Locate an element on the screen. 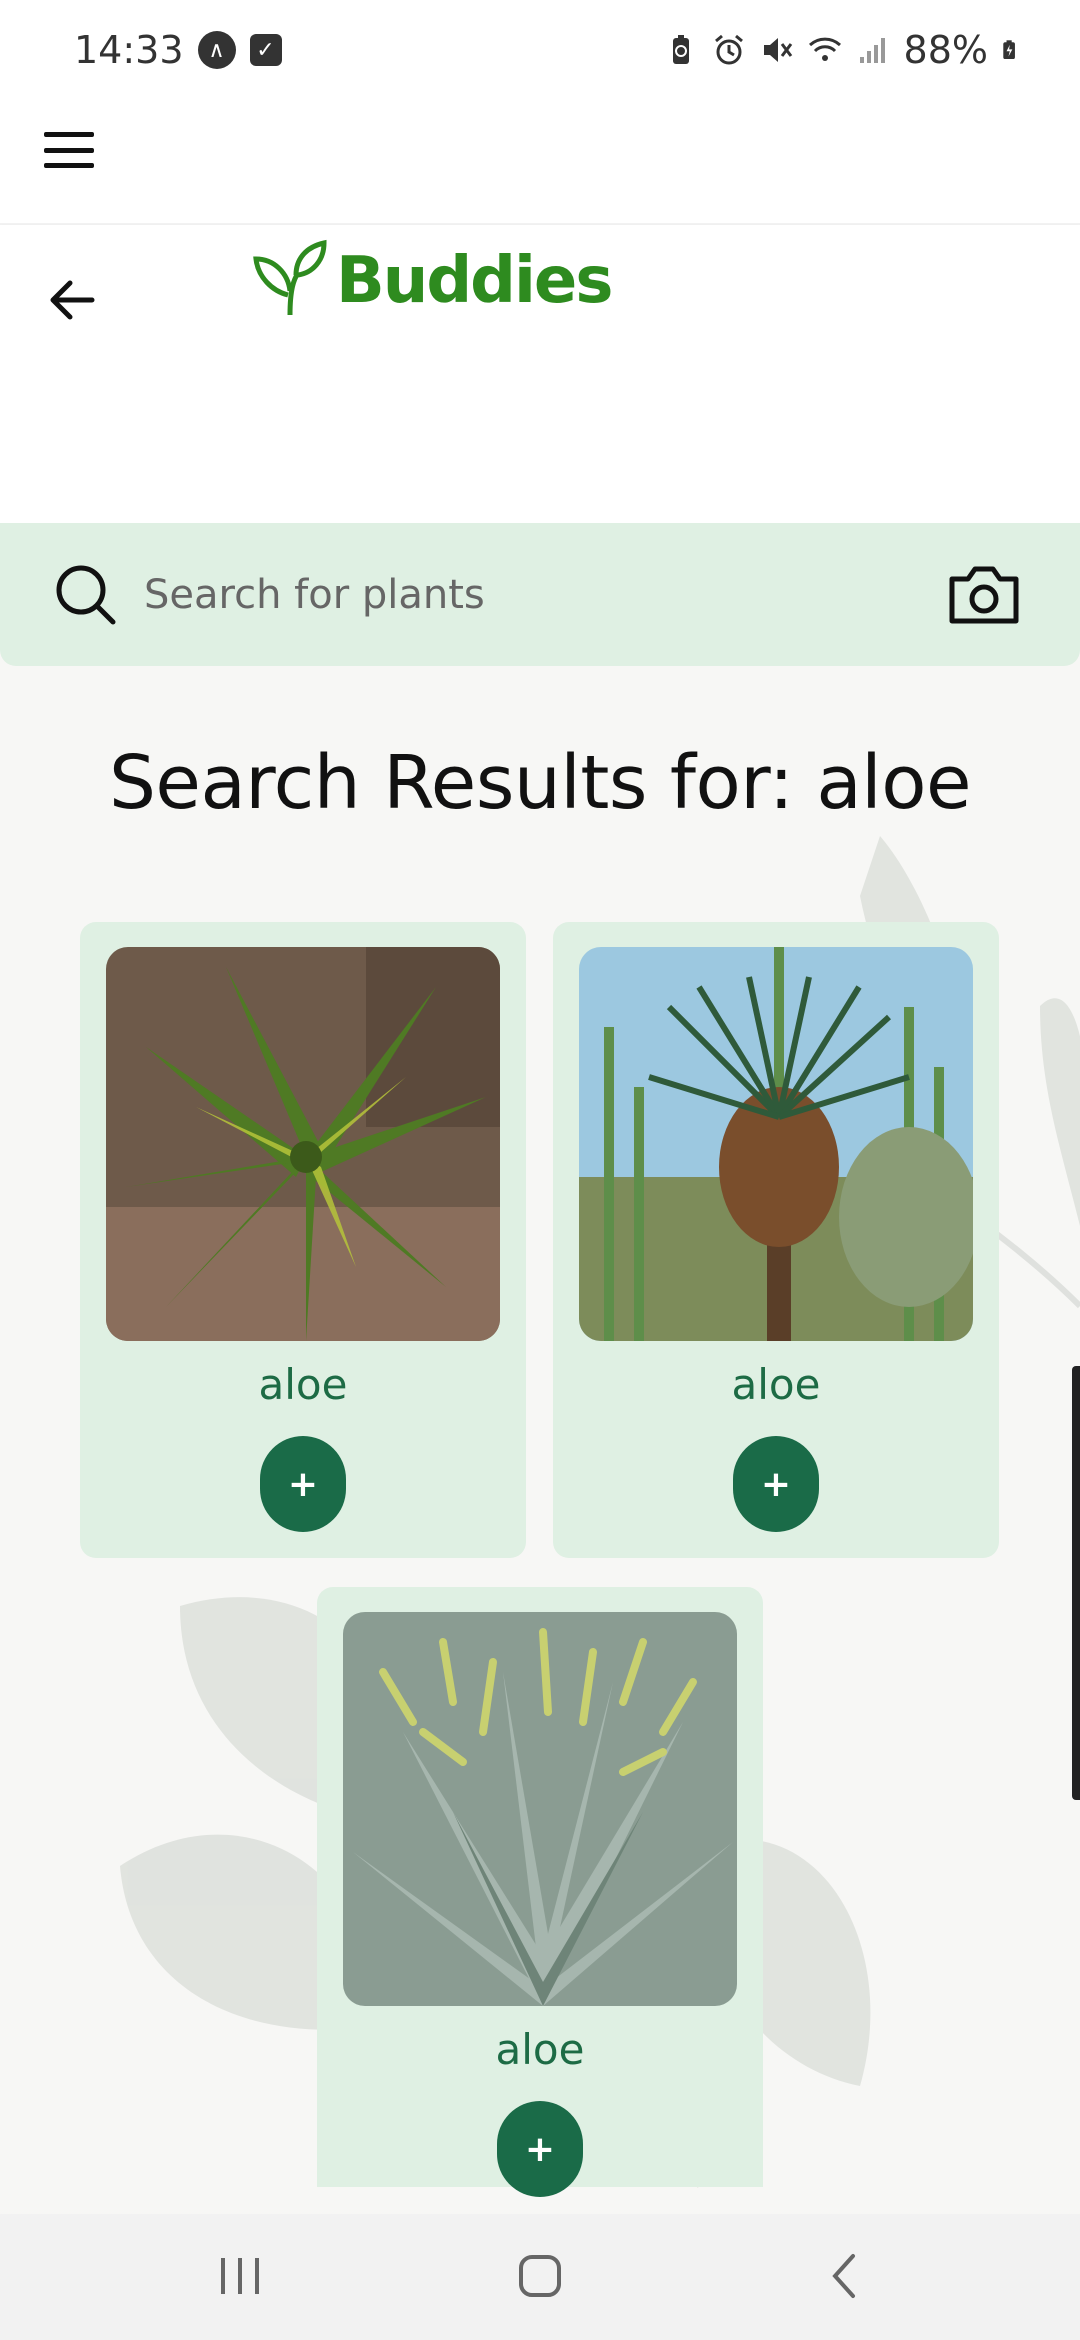  home-icon is located at coordinates (540, 2276).